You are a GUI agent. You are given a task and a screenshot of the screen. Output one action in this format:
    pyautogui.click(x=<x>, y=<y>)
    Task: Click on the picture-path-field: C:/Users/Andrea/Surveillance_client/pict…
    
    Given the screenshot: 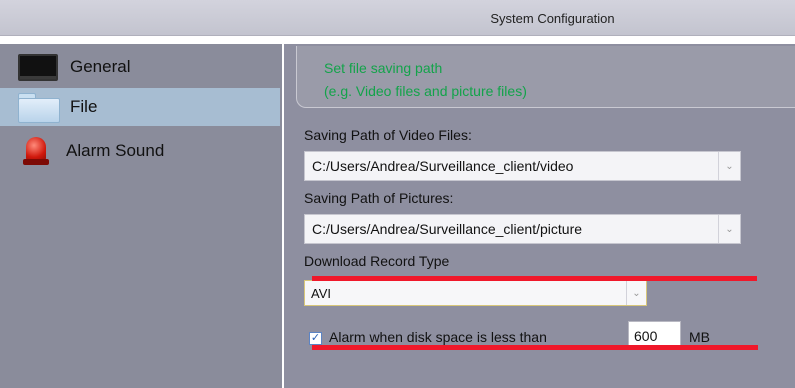 What is the action you would take?
    pyautogui.click(x=522, y=229)
    